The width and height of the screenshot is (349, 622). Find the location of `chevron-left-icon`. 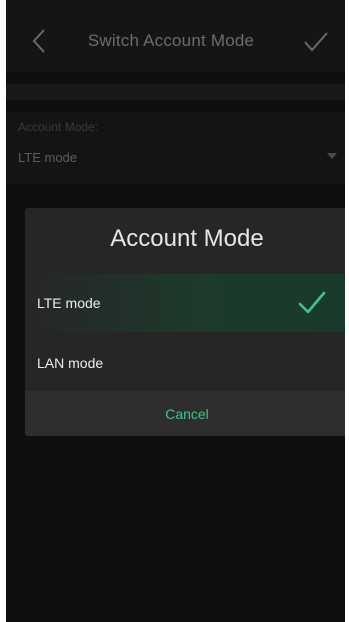

chevron-left-icon is located at coordinates (38, 41).